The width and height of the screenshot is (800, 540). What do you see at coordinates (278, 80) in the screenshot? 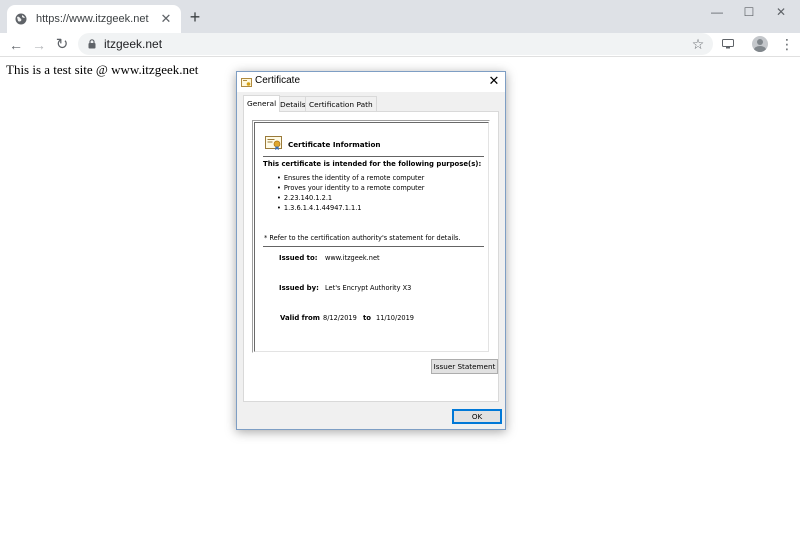
I see `dialog-title: Certificate` at bounding box center [278, 80].